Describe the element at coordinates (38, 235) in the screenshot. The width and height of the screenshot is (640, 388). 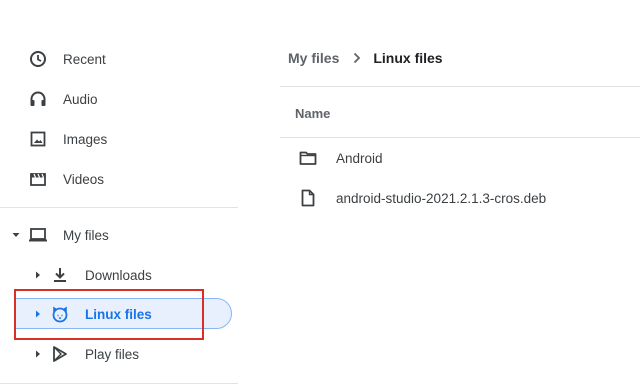
I see `laptop-icon` at that location.